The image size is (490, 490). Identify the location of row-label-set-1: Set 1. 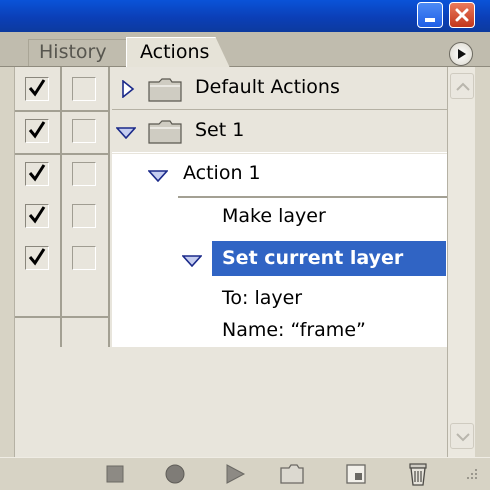
(219, 130).